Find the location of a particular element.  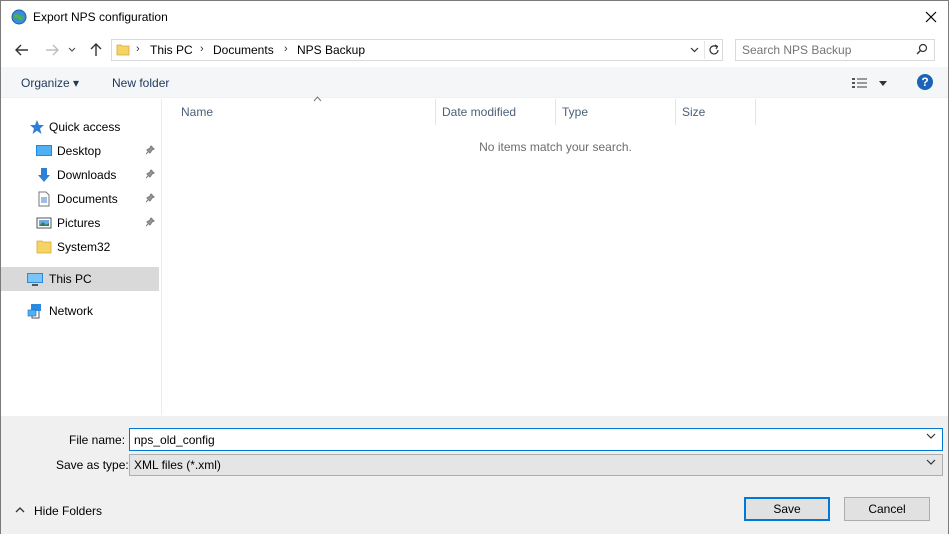

up-button is located at coordinates (96, 50).